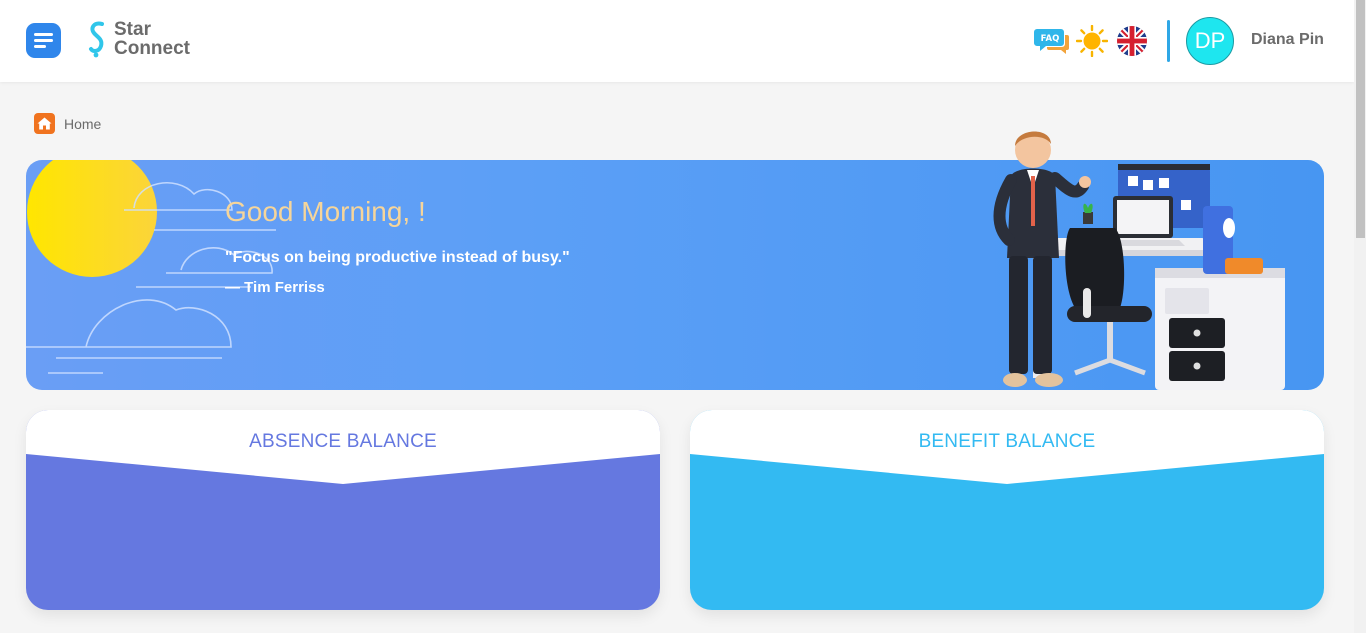 Image resolution: width=1366 pixels, height=633 pixels. Describe the element at coordinates (82, 124) in the screenshot. I see `breadcrumb-home-link: Home` at that location.